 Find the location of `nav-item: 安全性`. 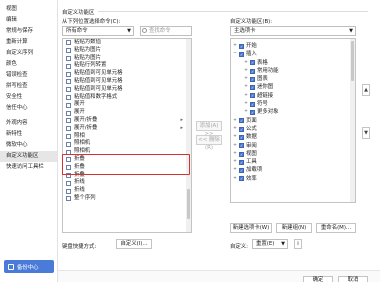

nav-item: 安全性 is located at coordinates (28, 97).